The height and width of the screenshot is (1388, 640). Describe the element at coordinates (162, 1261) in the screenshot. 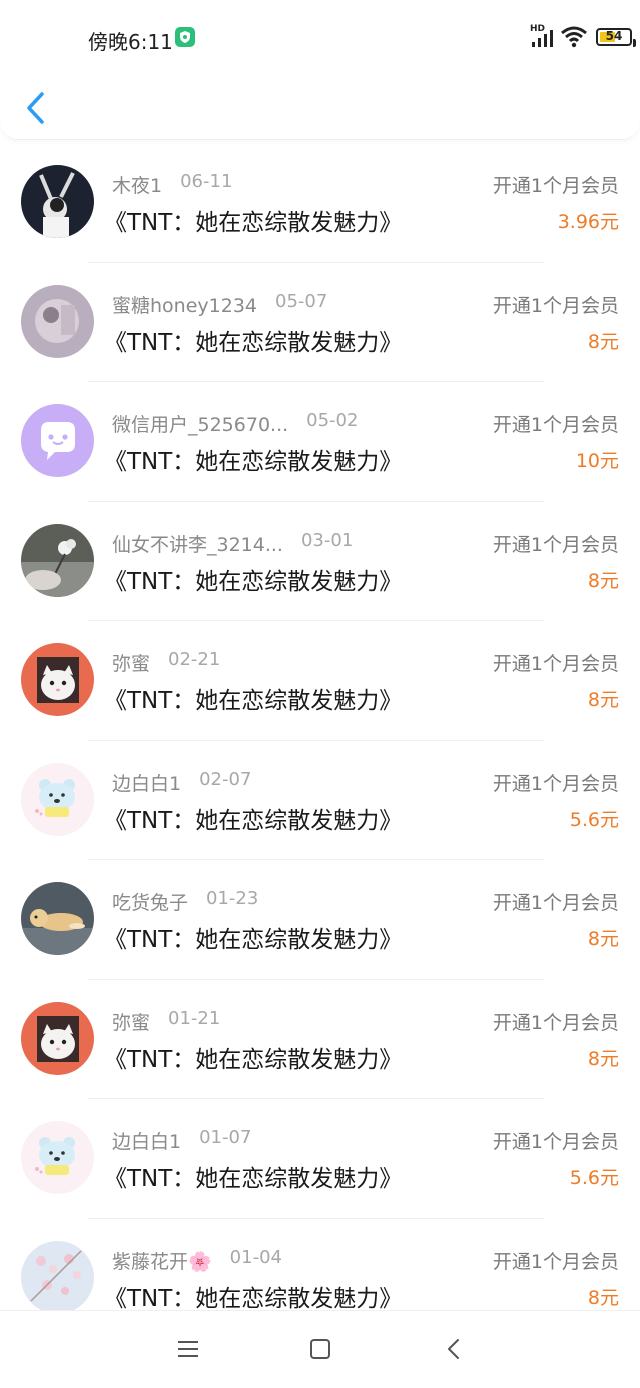

I see `user-name: 紫藤花开🌸` at that location.